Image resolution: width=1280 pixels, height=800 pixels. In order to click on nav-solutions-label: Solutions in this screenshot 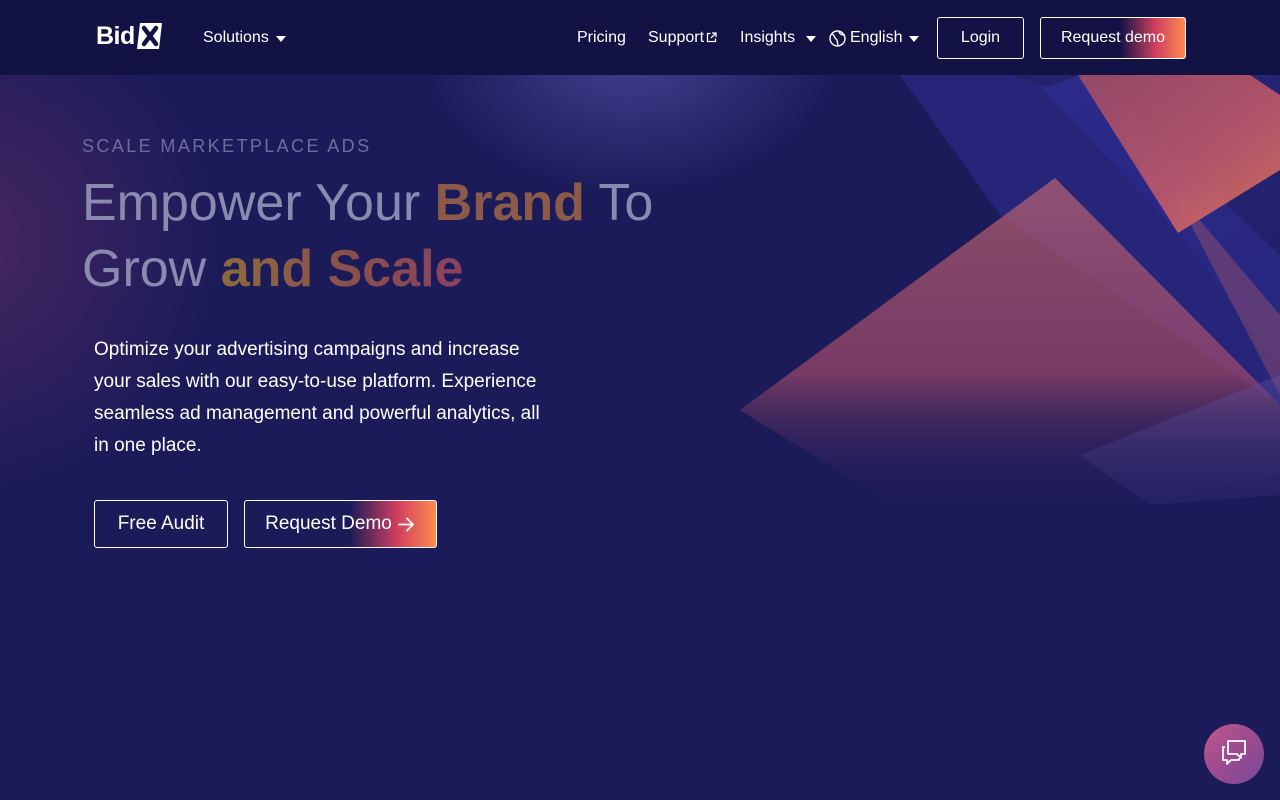, I will do `click(236, 37)`.